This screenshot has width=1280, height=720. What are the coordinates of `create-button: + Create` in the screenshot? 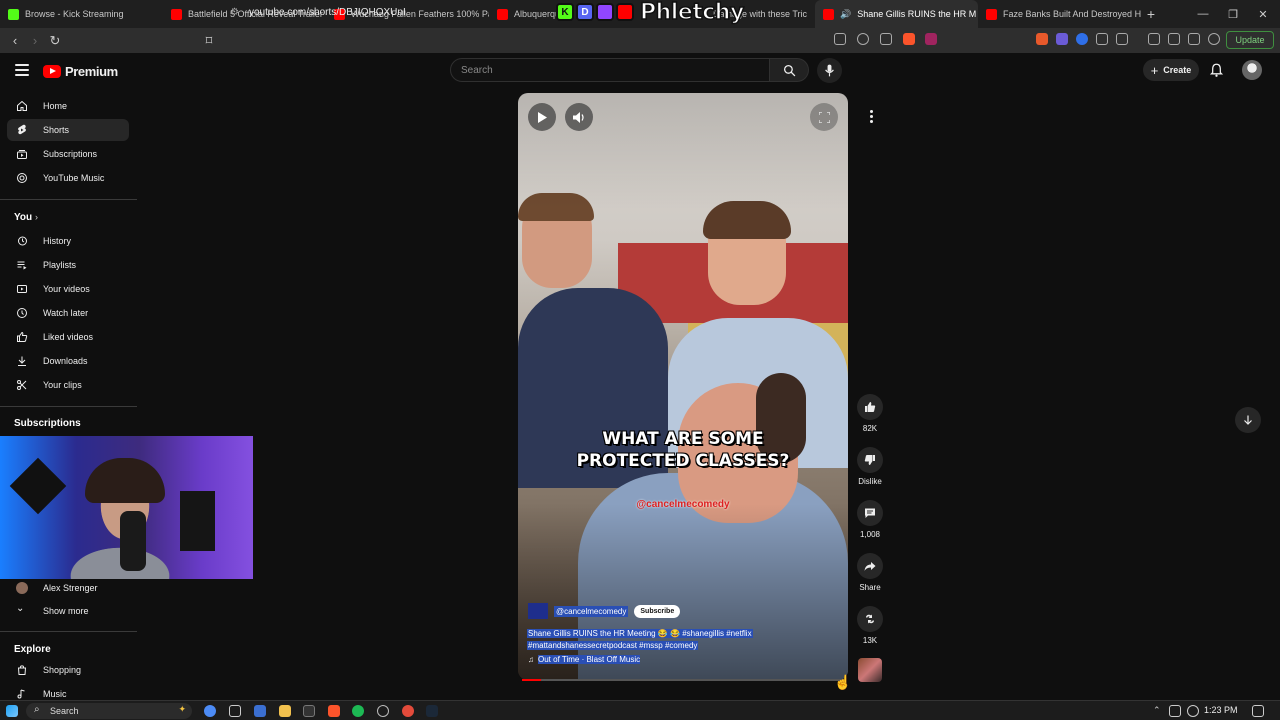 It's located at (1171, 70).